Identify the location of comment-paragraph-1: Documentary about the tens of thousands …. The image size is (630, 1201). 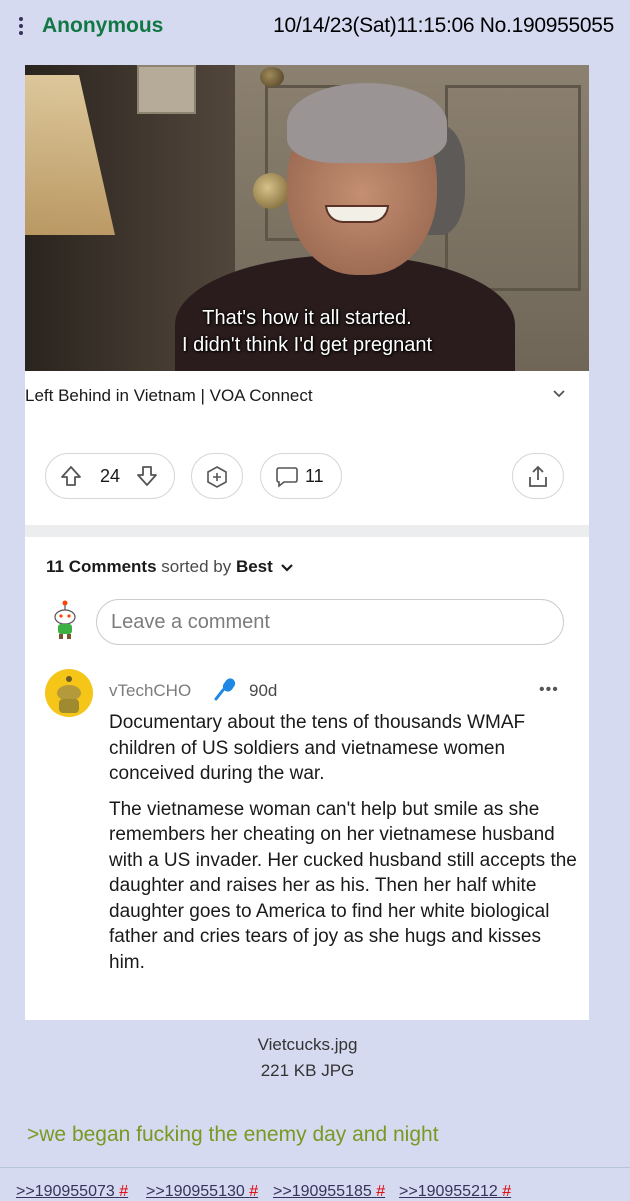
(317, 748).